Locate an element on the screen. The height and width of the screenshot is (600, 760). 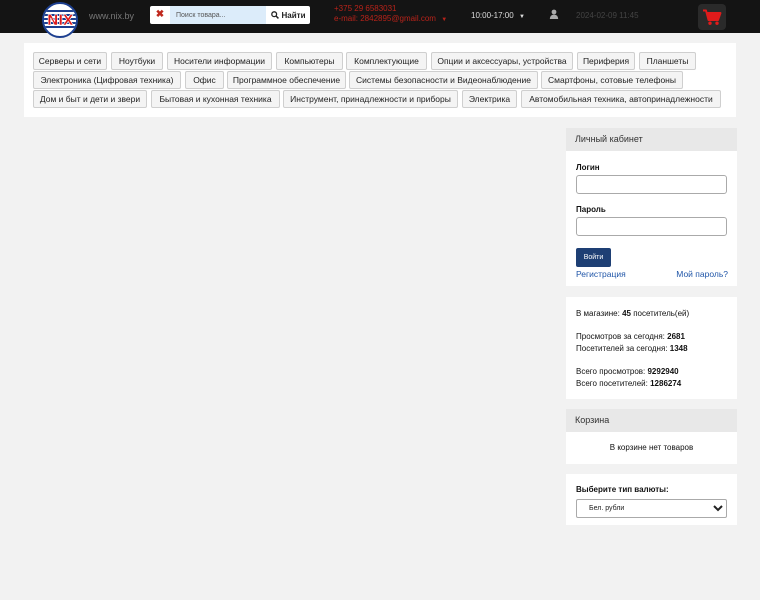
visitors-today-label: Посетителей за сегодня: is located at coordinates (622, 348).